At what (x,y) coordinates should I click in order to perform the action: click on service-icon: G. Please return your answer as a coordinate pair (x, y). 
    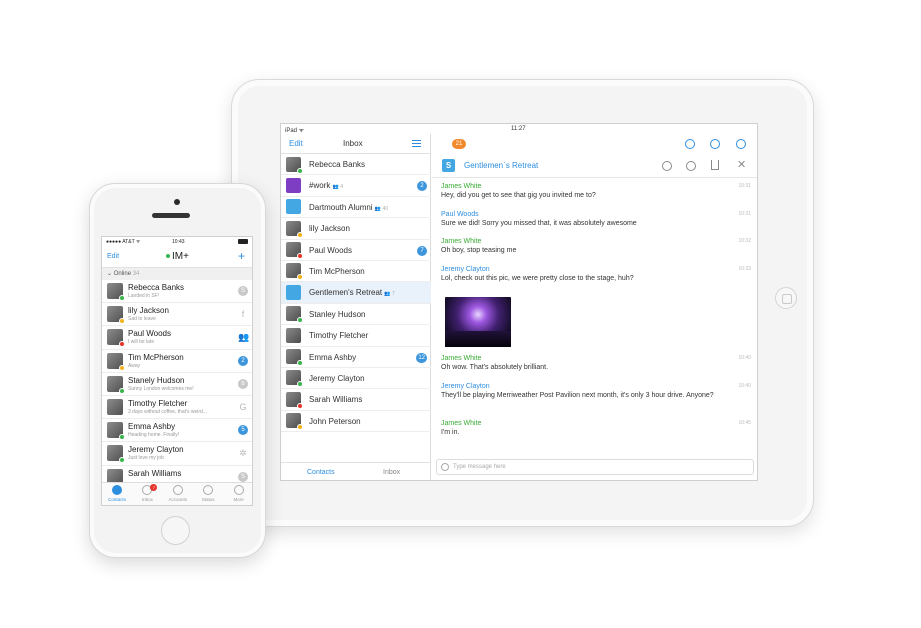
    Looking at the image, I should click on (243, 406).